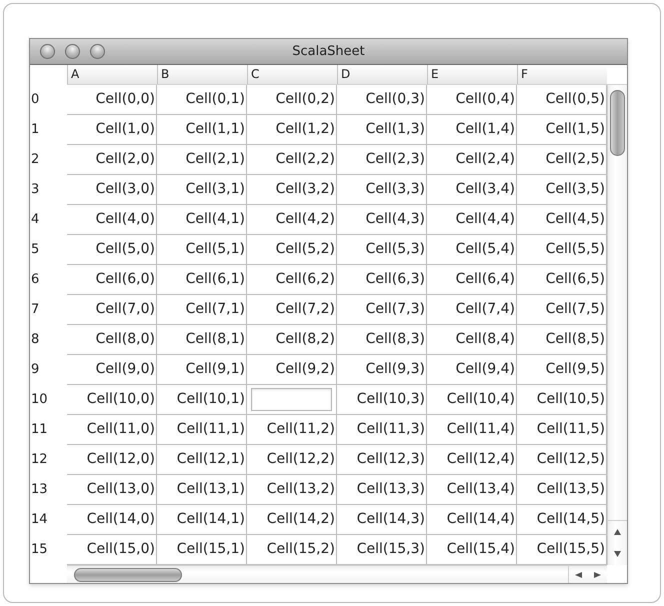 Image resolution: width=664 pixels, height=606 pixels. What do you see at coordinates (39, 550) in the screenshot?
I see `row-header: 15` at bounding box center [39, 550].